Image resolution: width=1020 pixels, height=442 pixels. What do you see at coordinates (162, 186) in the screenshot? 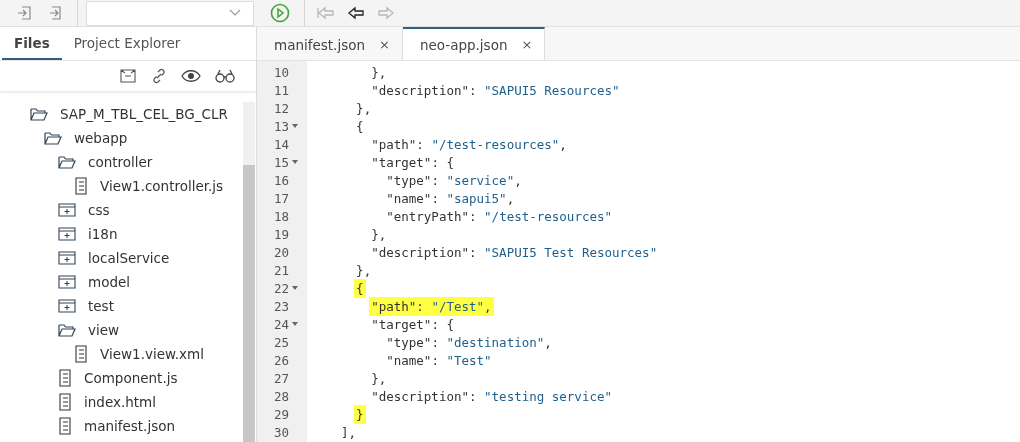
I see `tree-item: View1.controller.js` at bounding box center [162, 186].